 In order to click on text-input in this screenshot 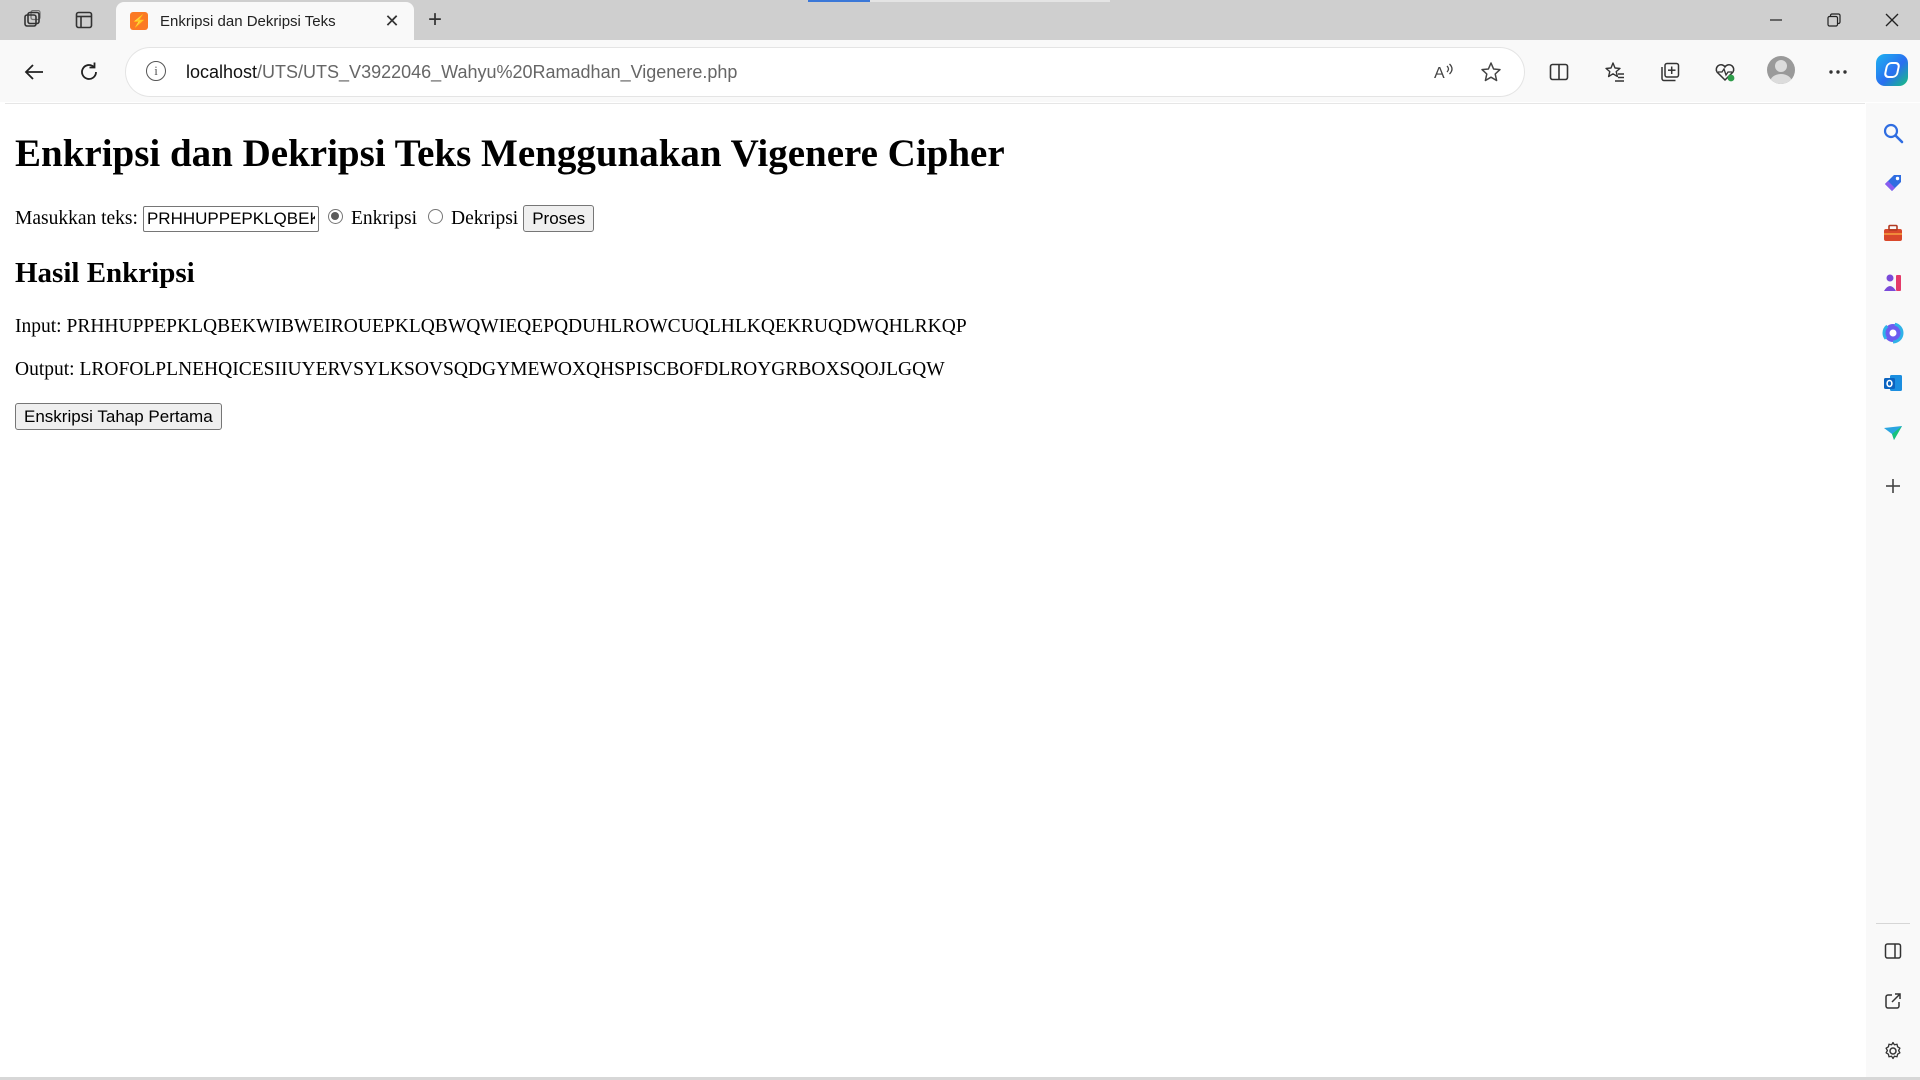, I will do `click(230, 218)`.